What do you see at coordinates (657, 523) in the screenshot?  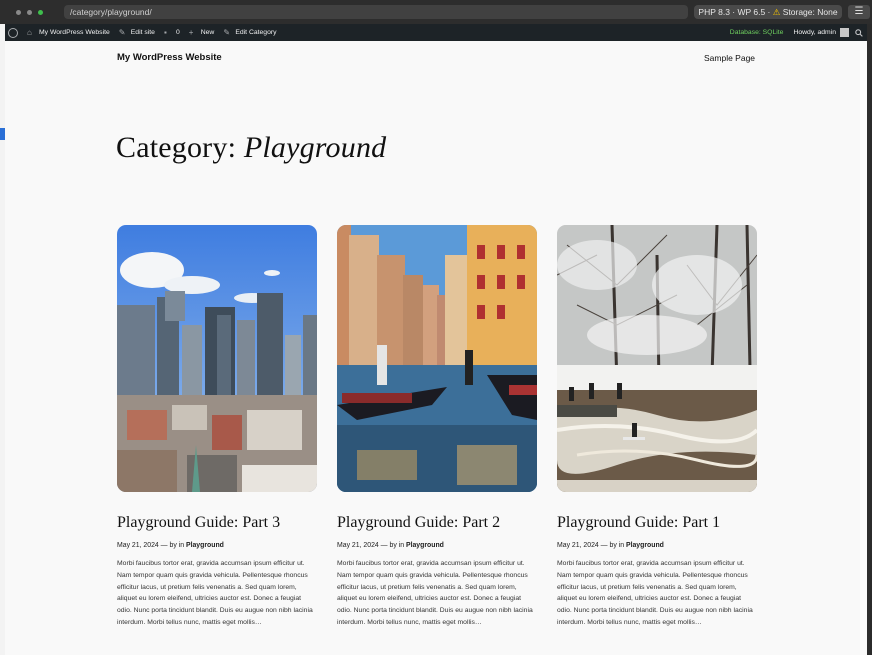 I see `post-title: Playground Guide: Part 1` at bounding box center [657, 523].